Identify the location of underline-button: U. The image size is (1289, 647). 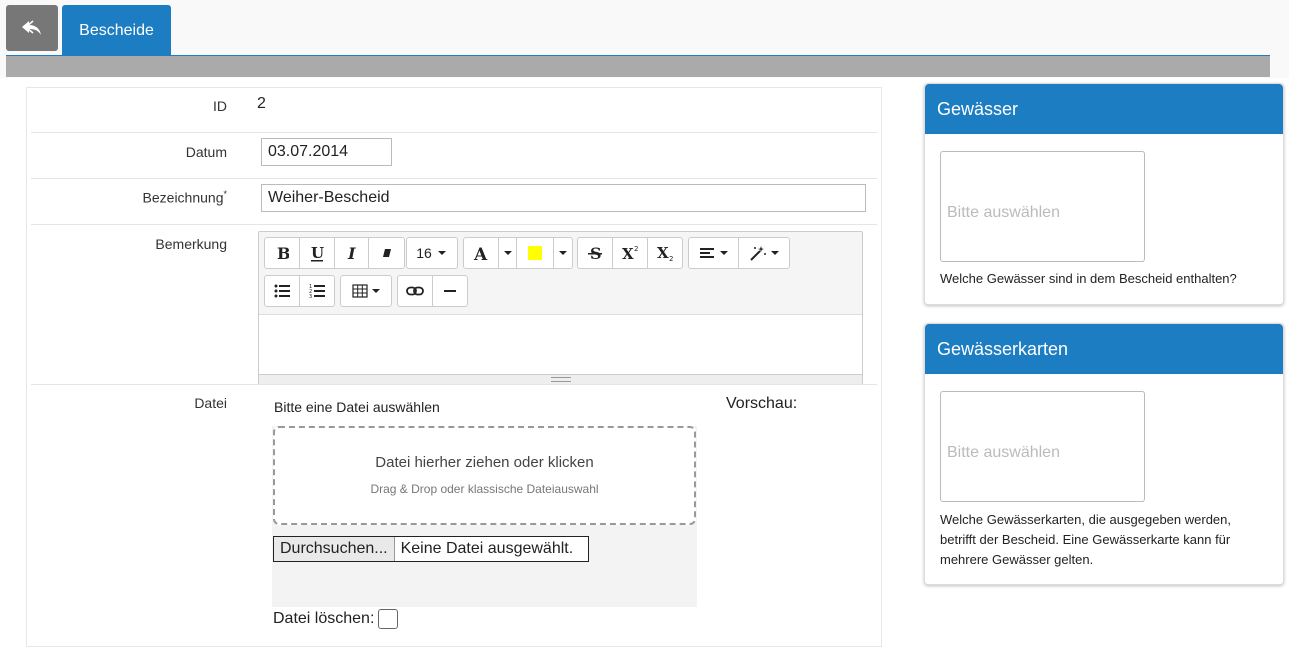
(317, 253).